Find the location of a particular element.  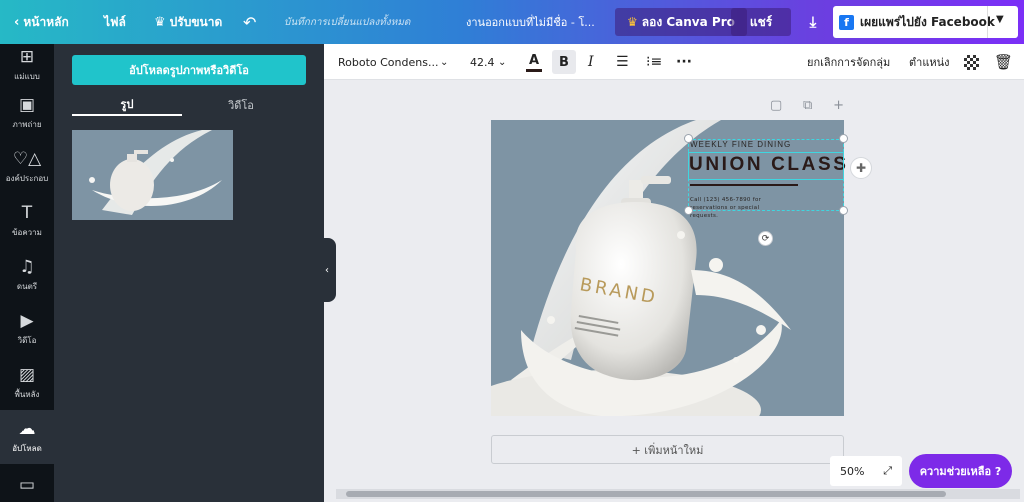

tab-videos: วิดีโอ is located at coordinates (241, 105).